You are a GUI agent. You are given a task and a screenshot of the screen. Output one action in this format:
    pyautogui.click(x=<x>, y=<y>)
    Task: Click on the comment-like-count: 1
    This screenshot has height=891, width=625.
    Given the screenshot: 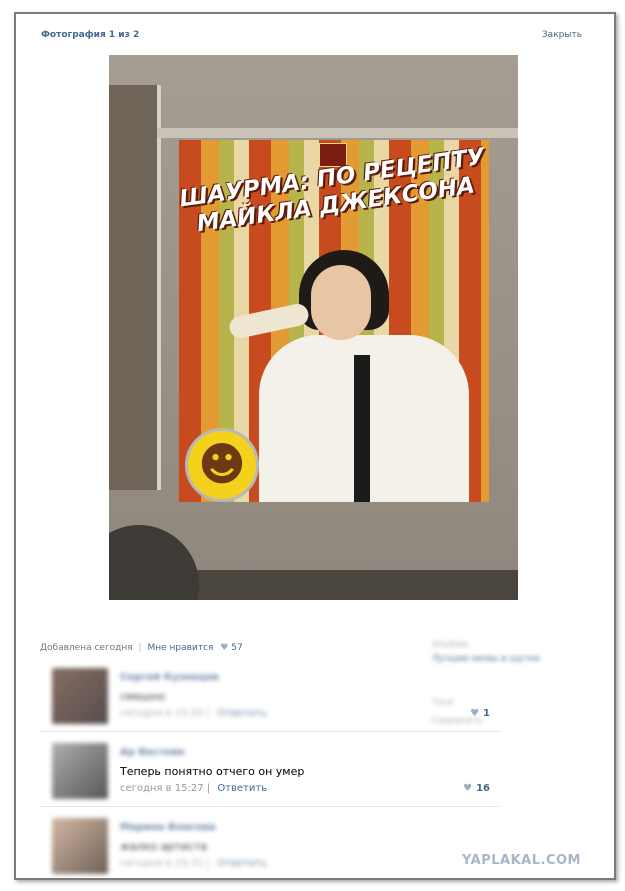 What is the action you would take?
    pyautogui.click(x=486, y=713)
    